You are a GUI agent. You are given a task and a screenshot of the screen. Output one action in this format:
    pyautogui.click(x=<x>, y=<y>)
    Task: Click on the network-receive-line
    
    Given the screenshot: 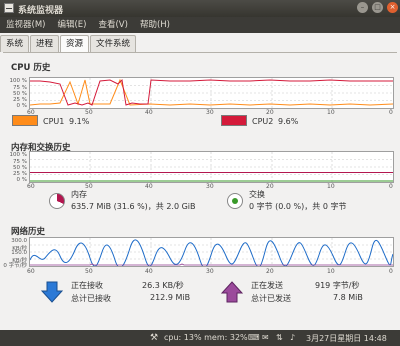 What is the action you would take?
    pyautogui.click(x=211, y=254)
    